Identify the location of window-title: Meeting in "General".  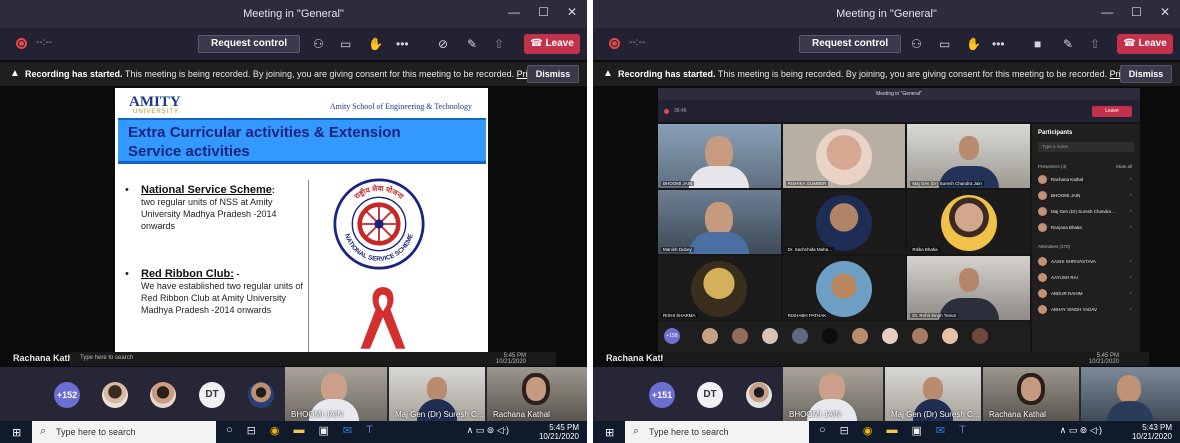
(293, 14).